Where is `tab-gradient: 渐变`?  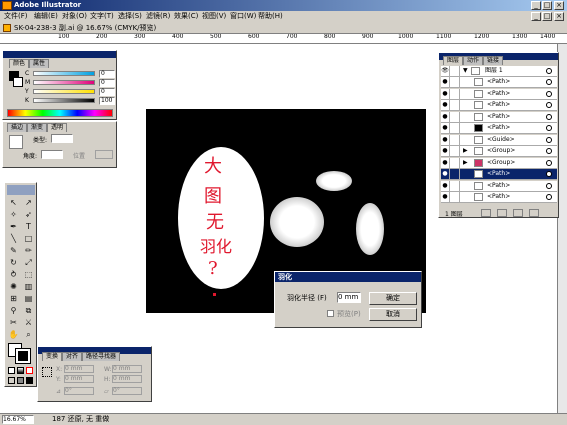
tab-gradient: 渐变 is located at coordinates (37, 127).